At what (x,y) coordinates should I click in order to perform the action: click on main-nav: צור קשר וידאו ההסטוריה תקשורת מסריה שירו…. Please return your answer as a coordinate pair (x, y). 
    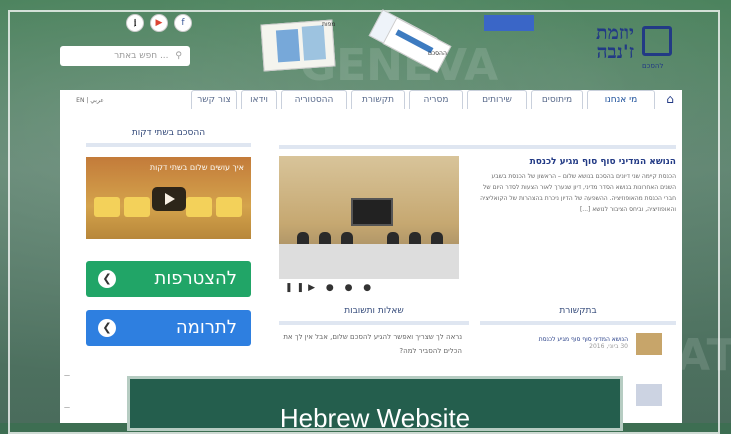
    Looking at the image, I should click on (371, 99).